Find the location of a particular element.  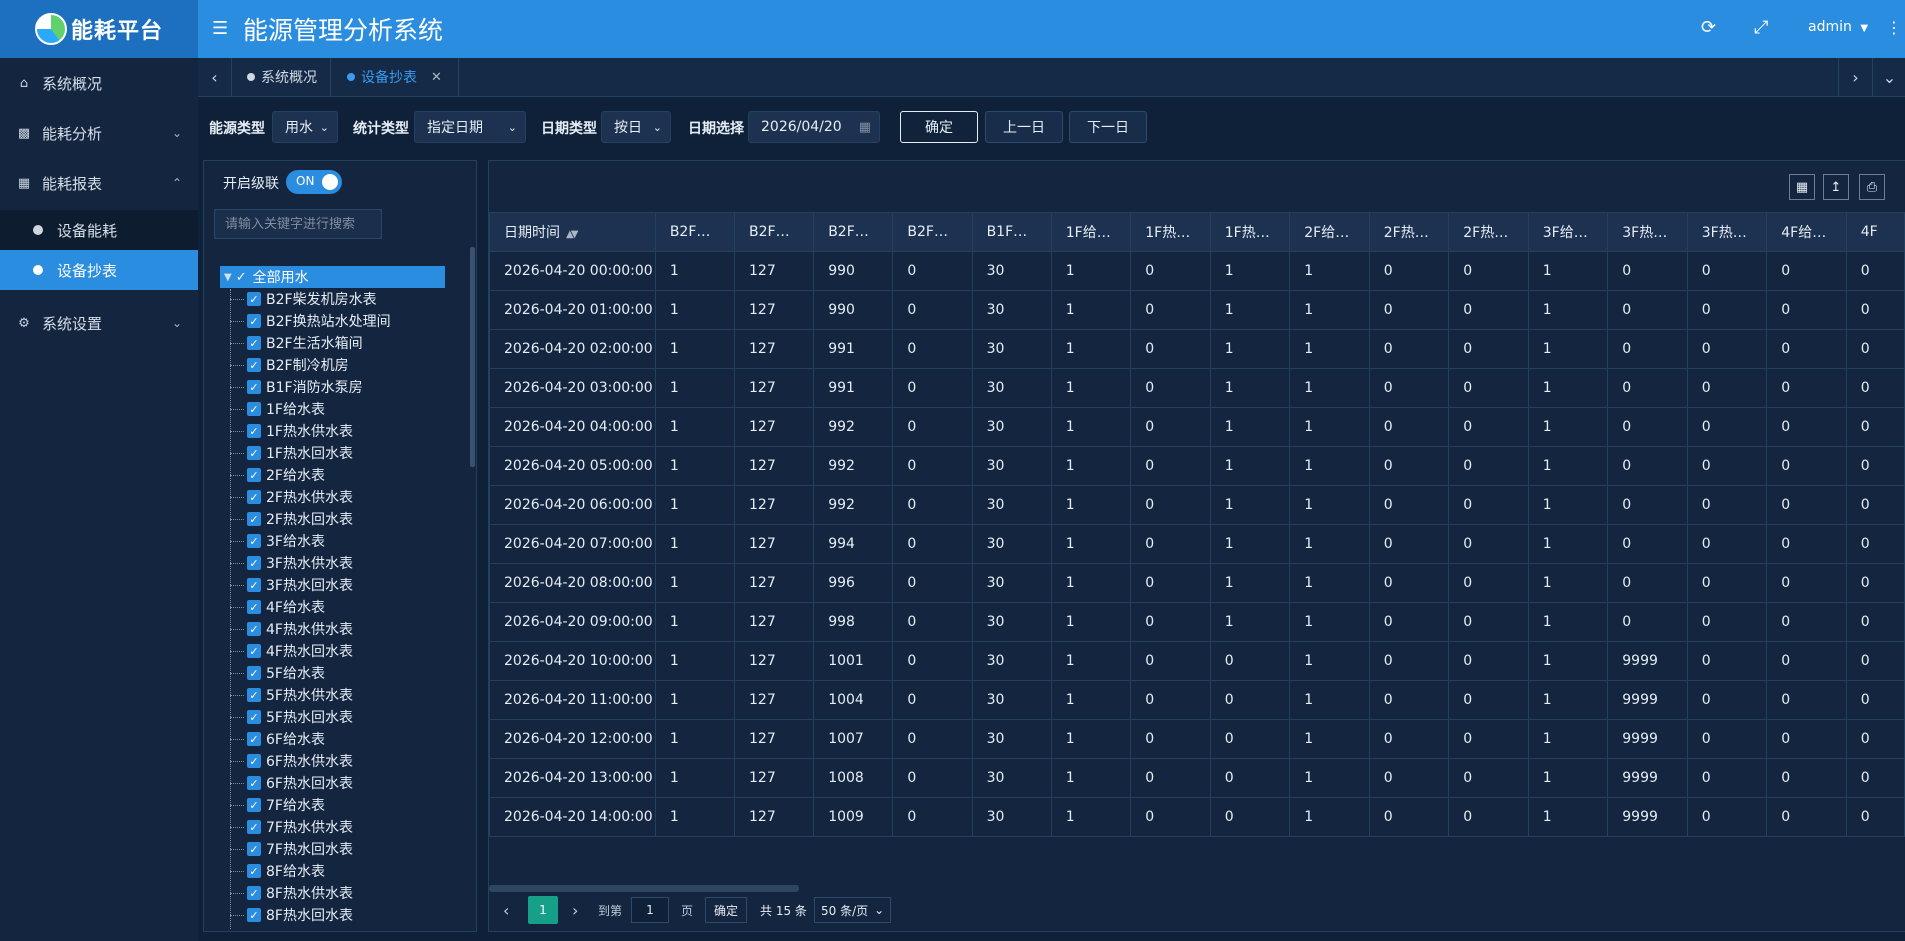

table-horizontal-scrollbar is located at coordinates (644, 888).